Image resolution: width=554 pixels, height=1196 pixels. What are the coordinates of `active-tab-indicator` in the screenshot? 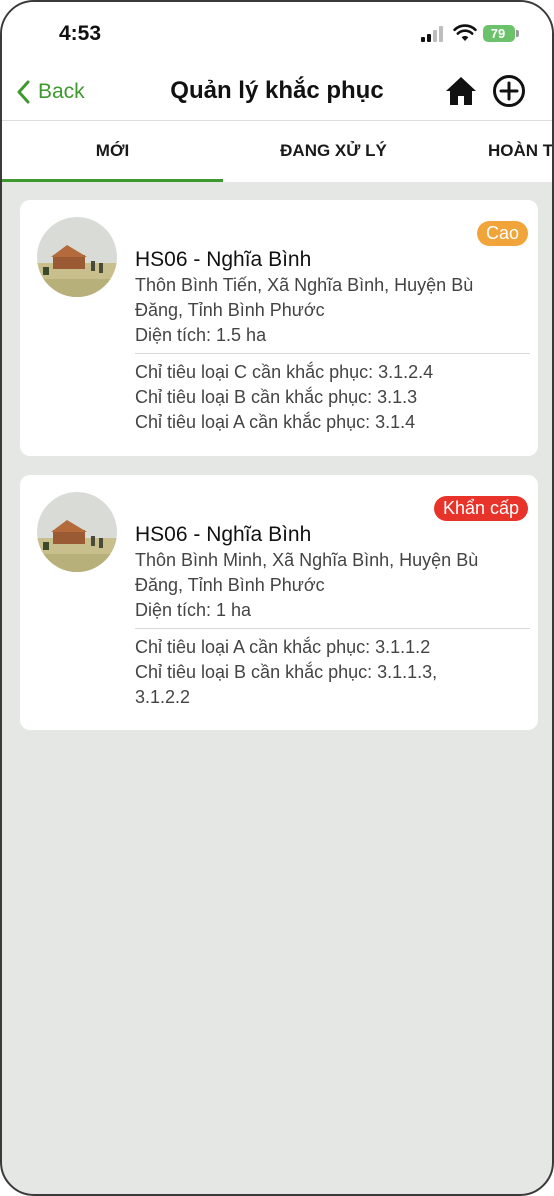 It's located at (112, 180).